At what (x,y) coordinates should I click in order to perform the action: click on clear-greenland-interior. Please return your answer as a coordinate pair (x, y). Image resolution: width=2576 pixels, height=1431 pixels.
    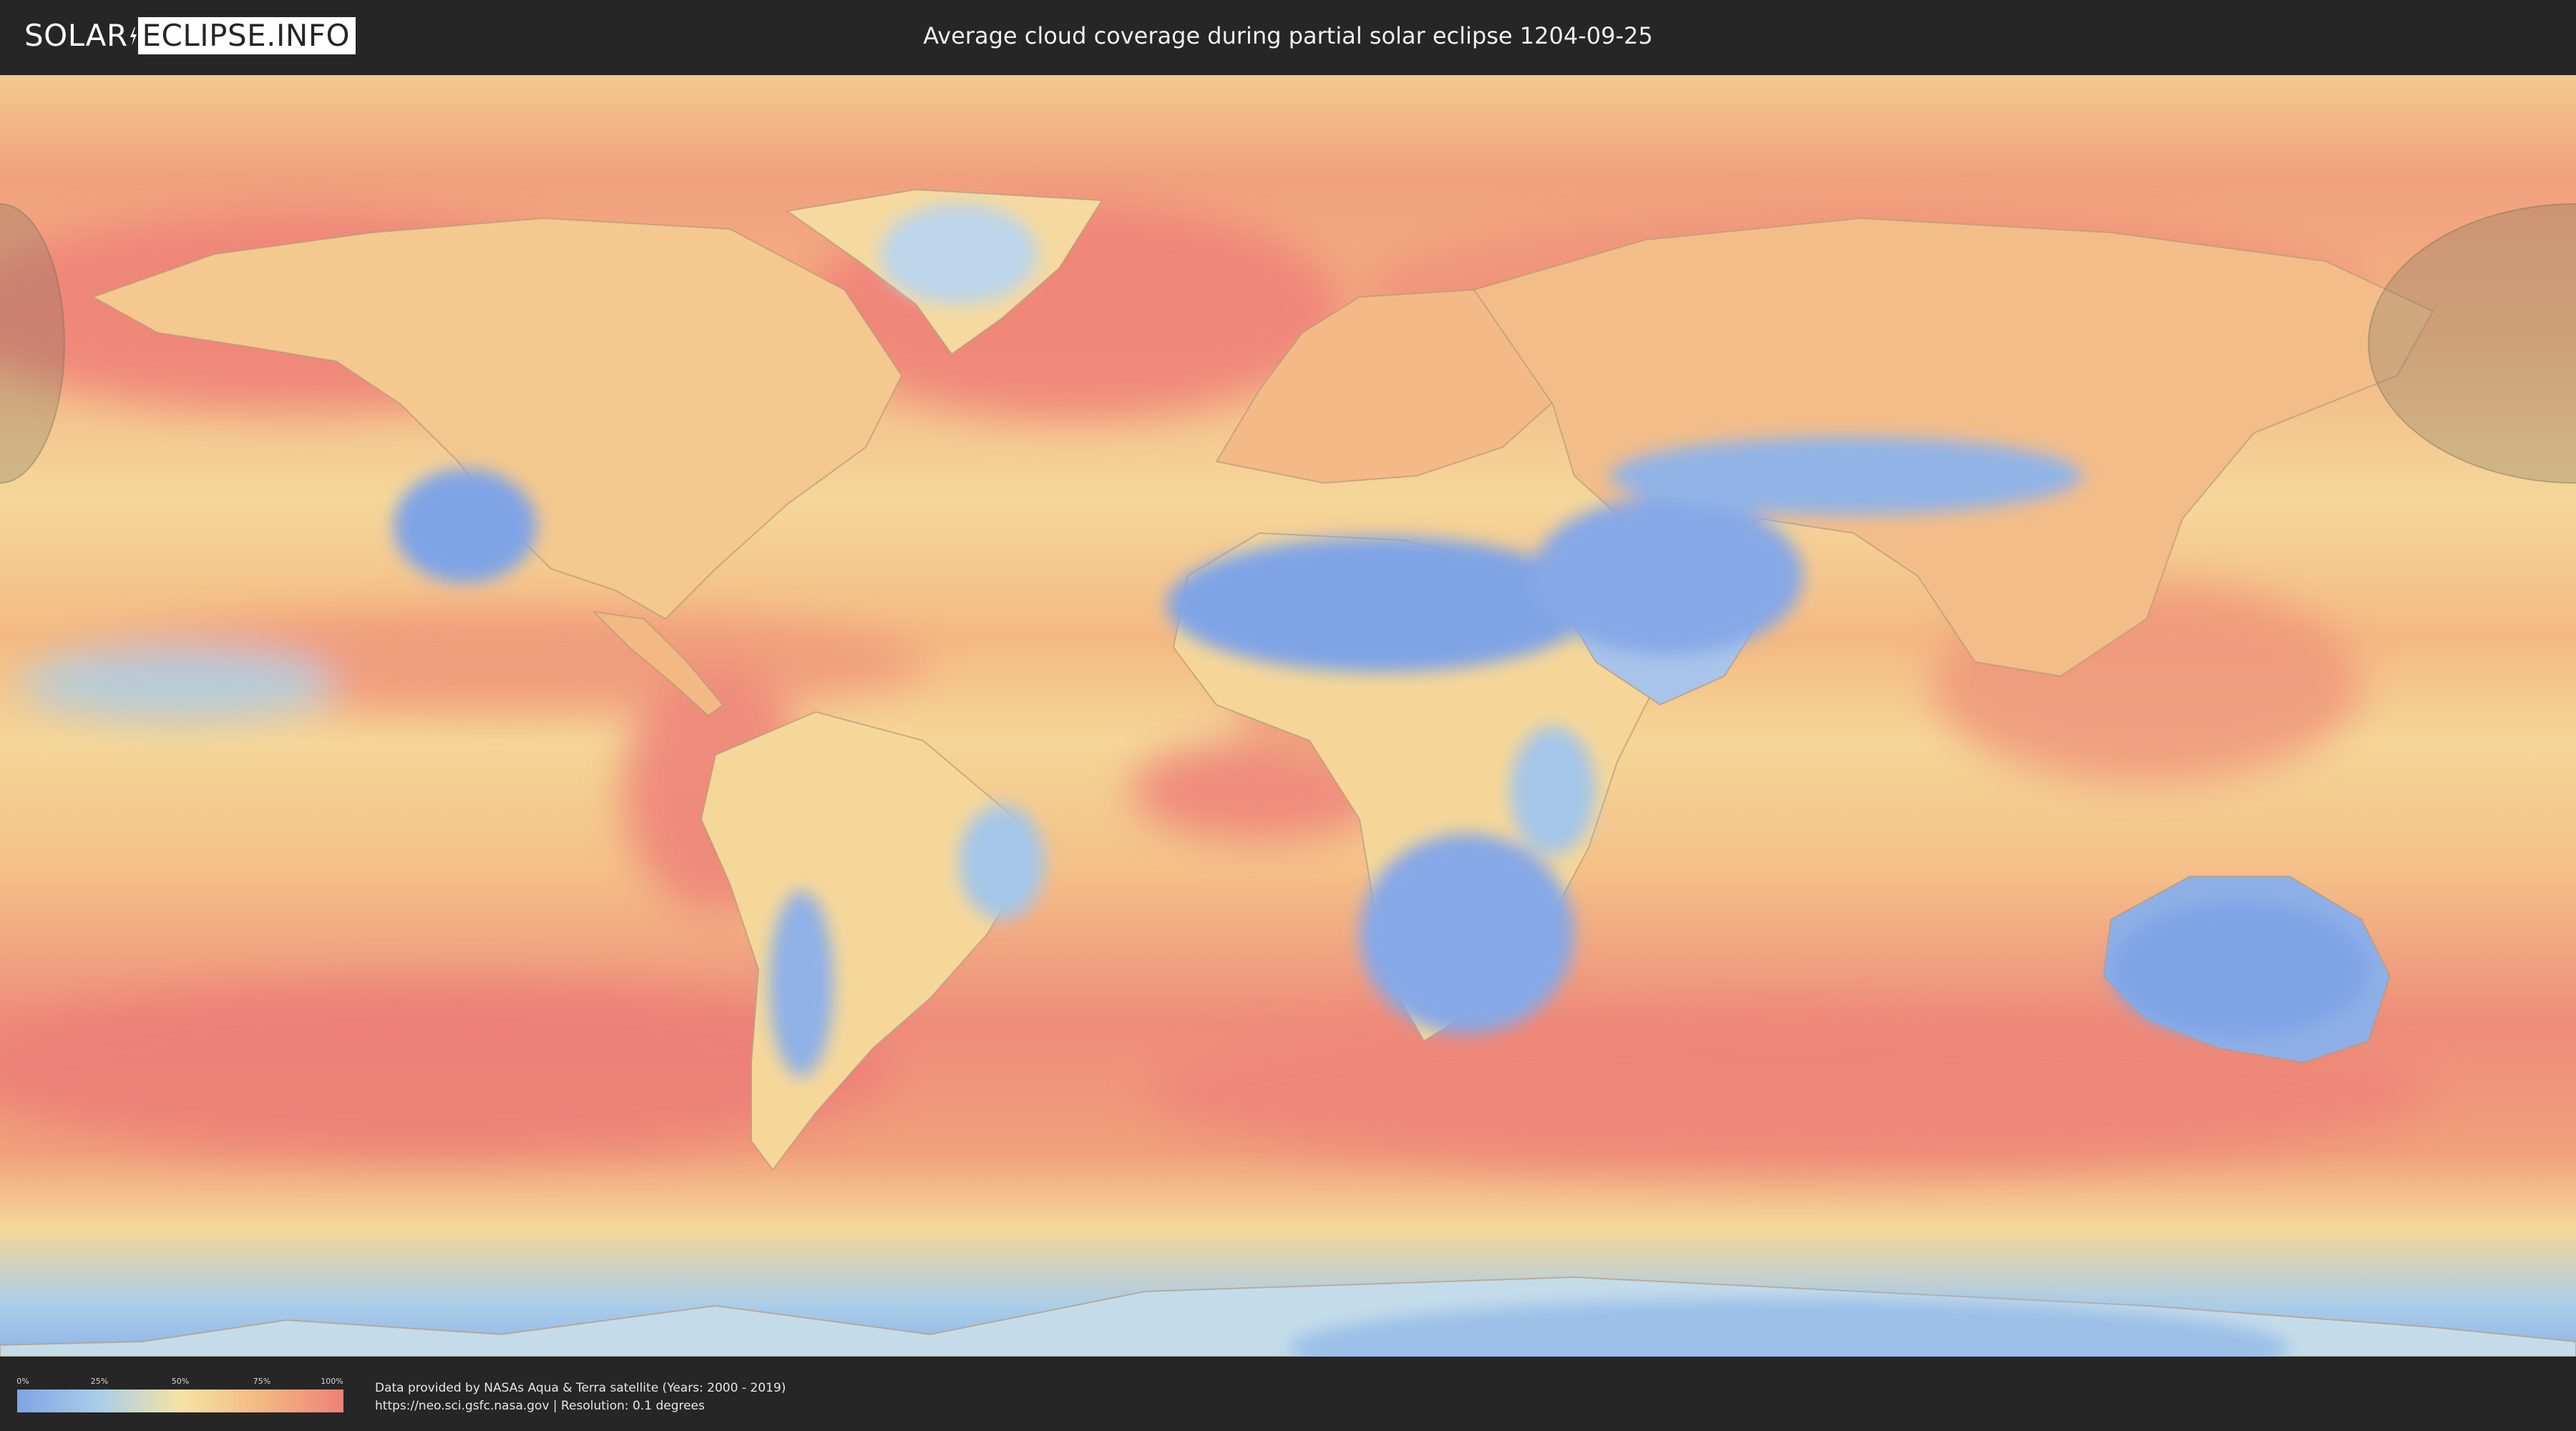
    Looking at the image, I should click on (959, 254).